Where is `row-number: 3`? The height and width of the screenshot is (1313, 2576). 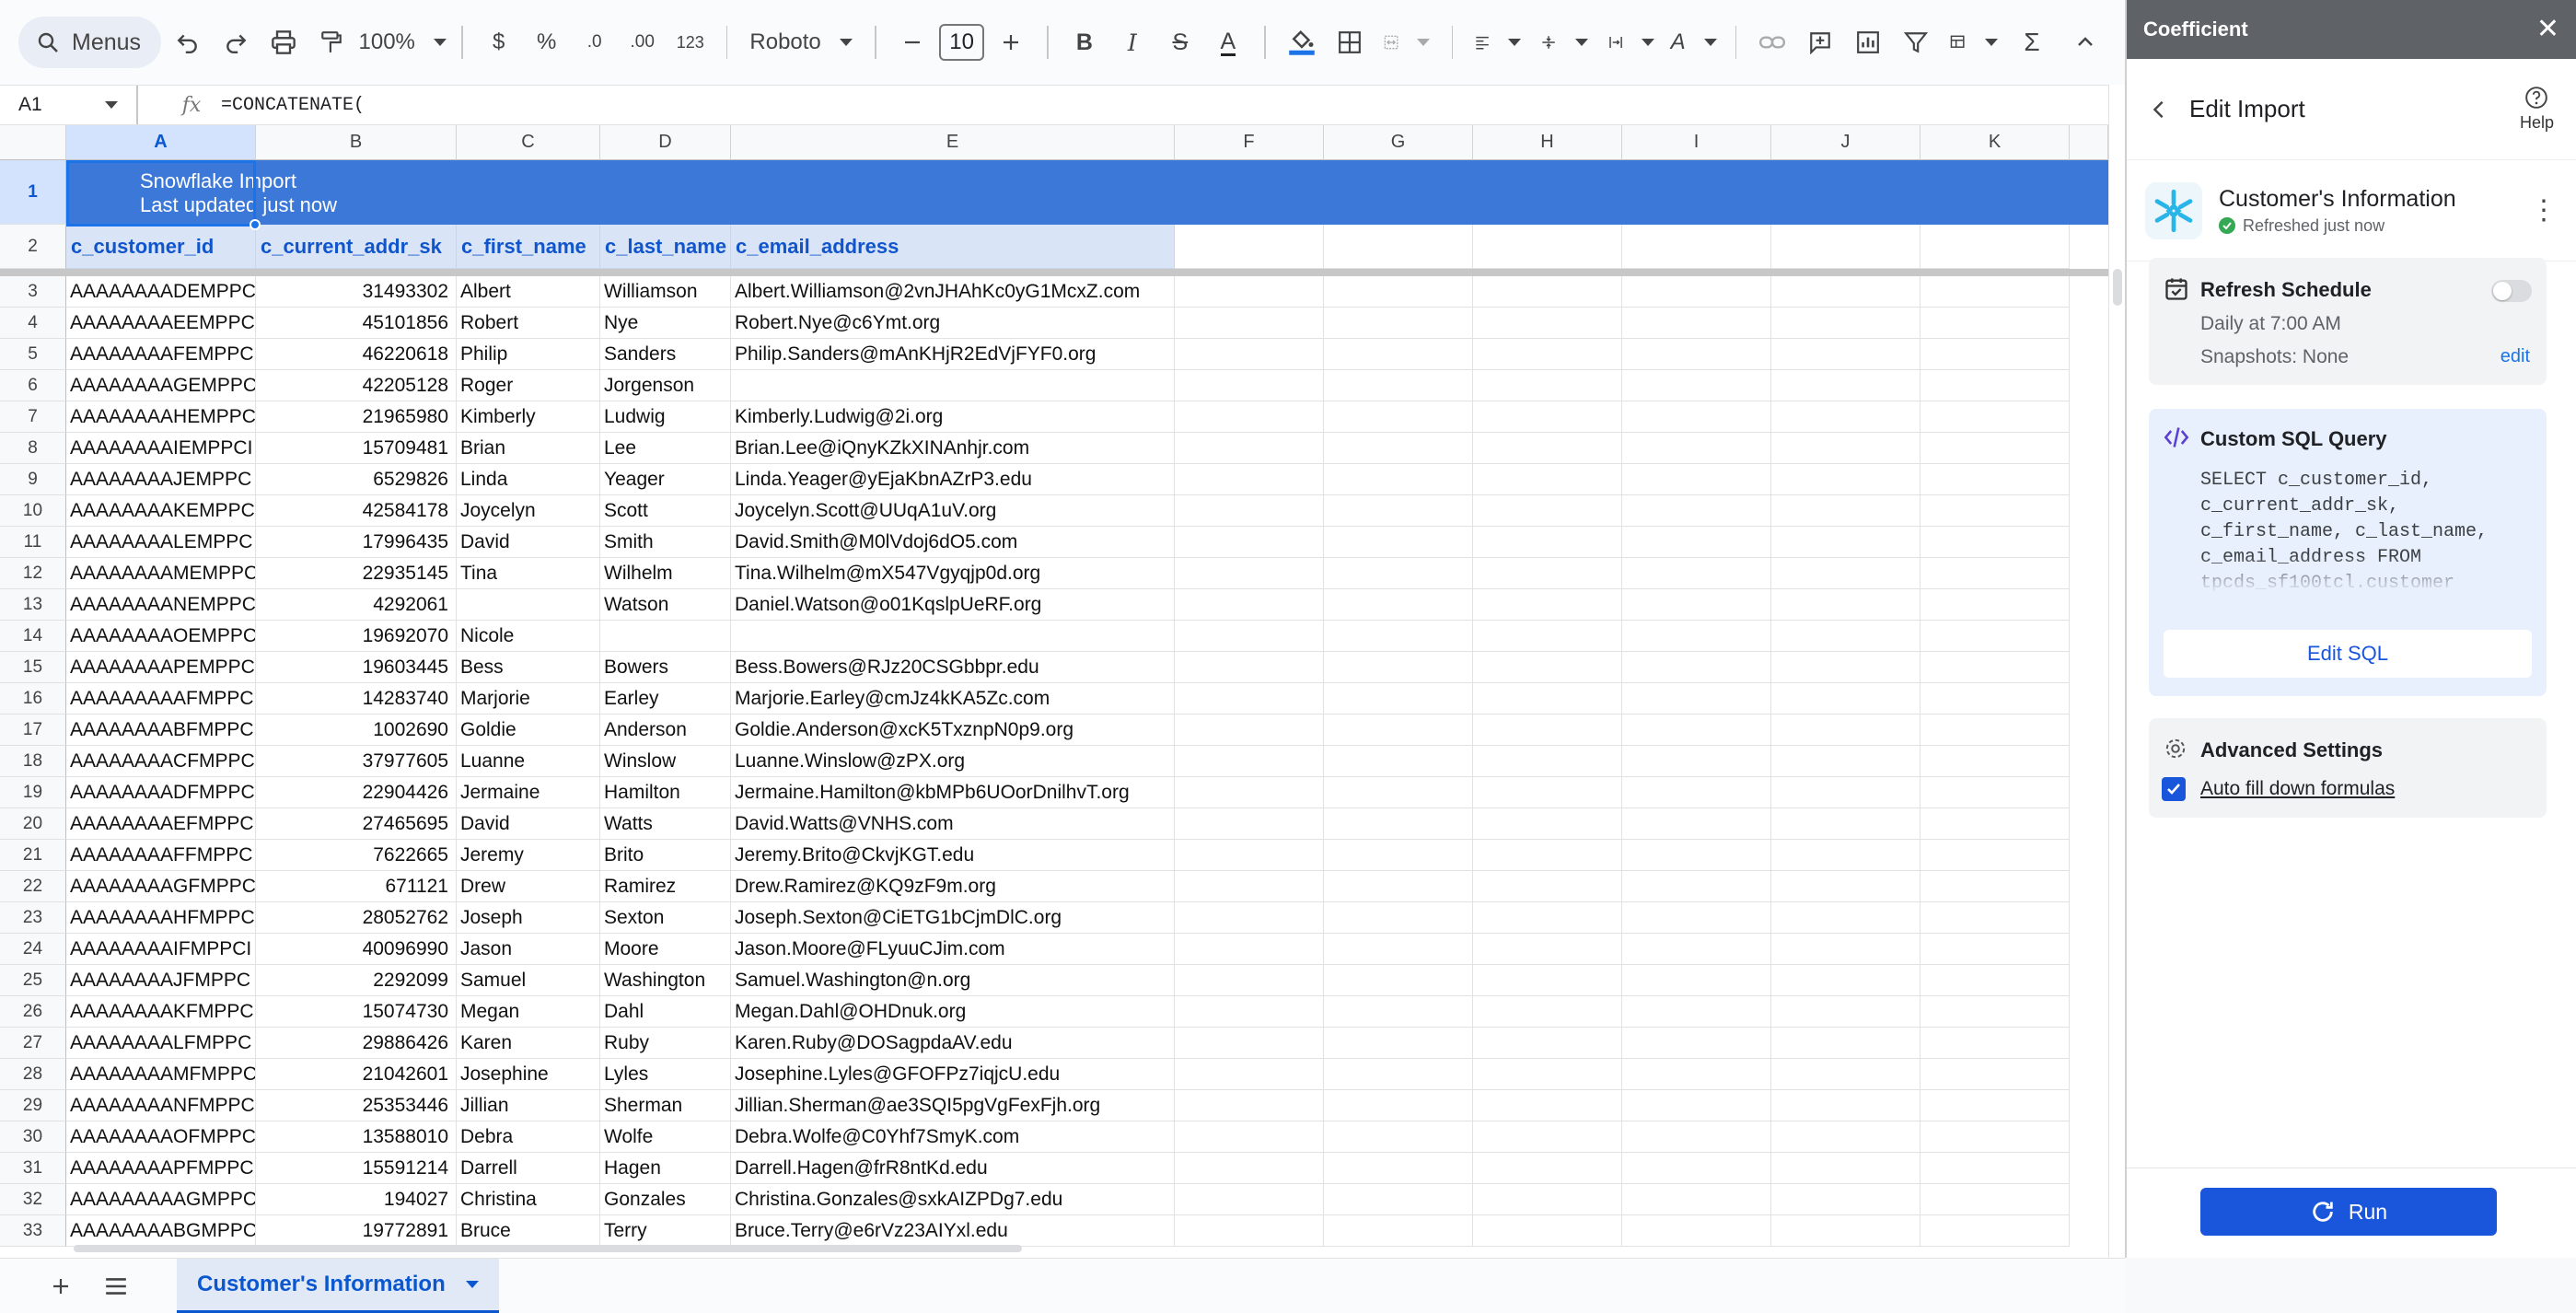 row-number: 3 is located at coordinates (33, 292).